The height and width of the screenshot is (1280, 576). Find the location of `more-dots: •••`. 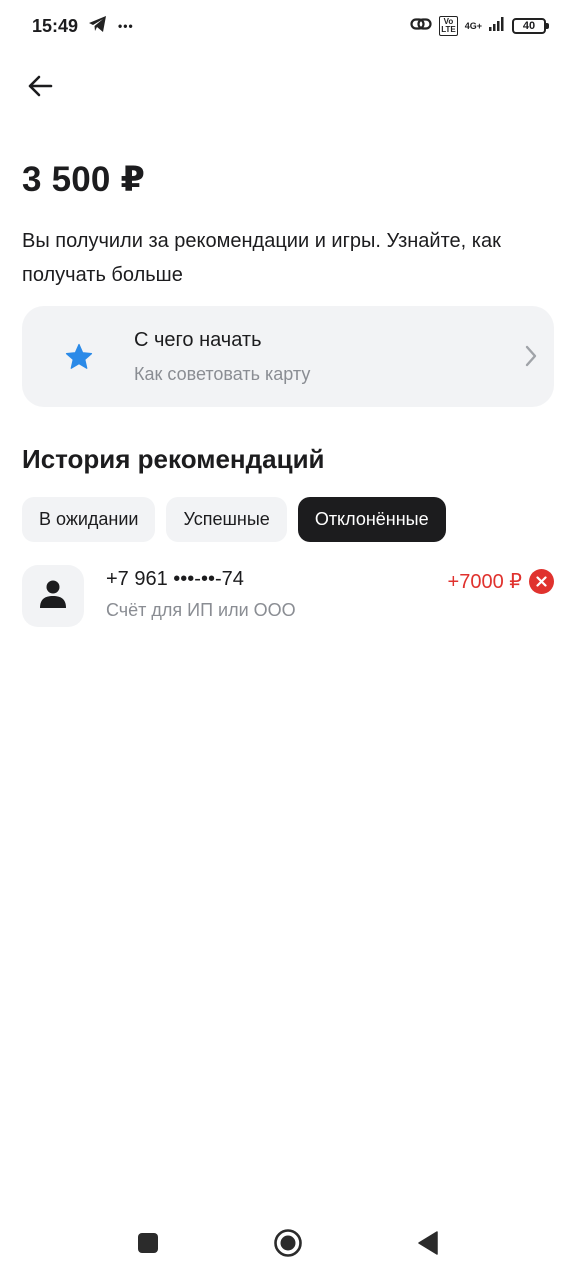

more-dots: ••• is located at coordinates (126, 26).